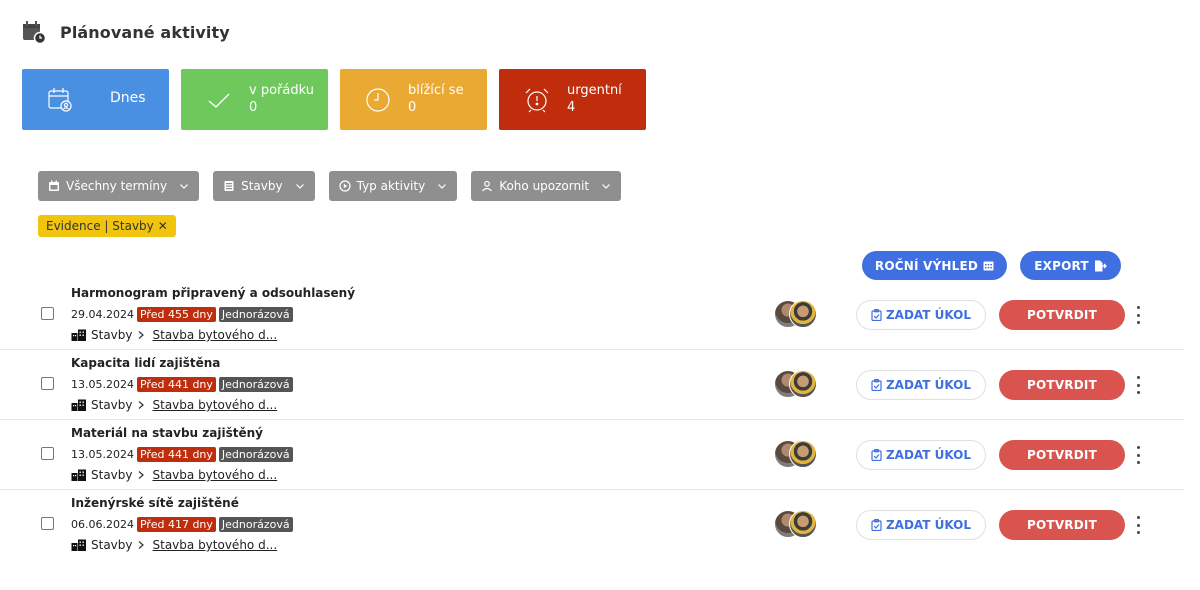  I want to click on card-soon-count: 0, so click(412, 107).